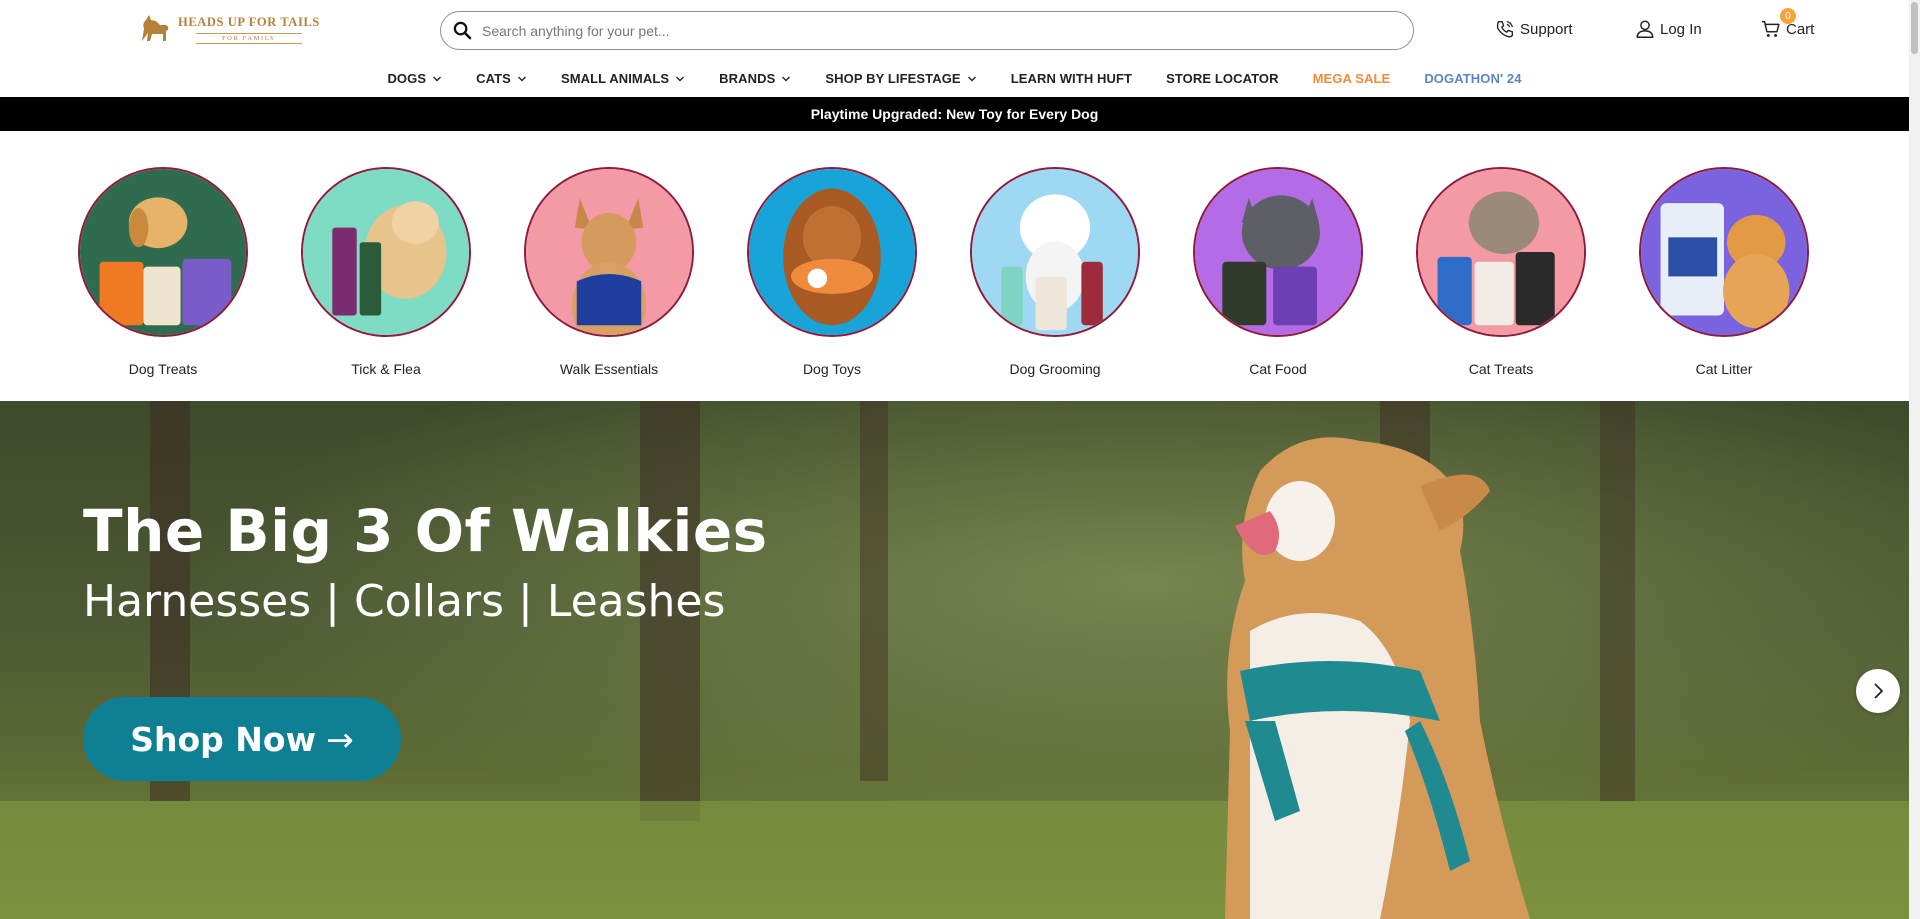  I want to click on category-tick-flea: Tick & Flea, so click(386, 272).